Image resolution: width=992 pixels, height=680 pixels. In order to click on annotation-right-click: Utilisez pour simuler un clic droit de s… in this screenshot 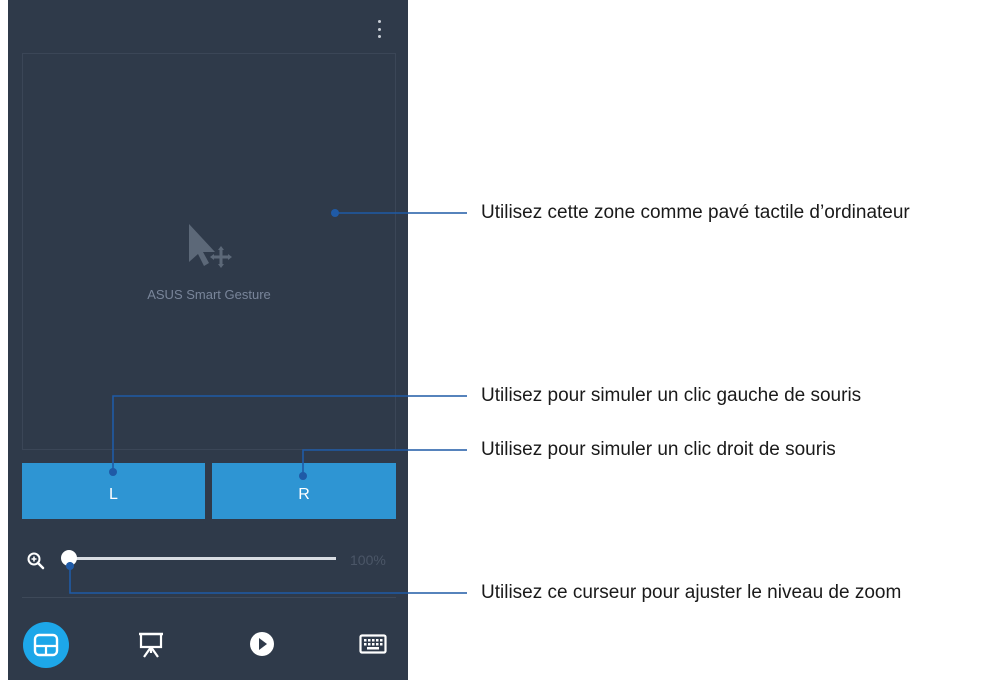, I will do `click(658, 449)`.